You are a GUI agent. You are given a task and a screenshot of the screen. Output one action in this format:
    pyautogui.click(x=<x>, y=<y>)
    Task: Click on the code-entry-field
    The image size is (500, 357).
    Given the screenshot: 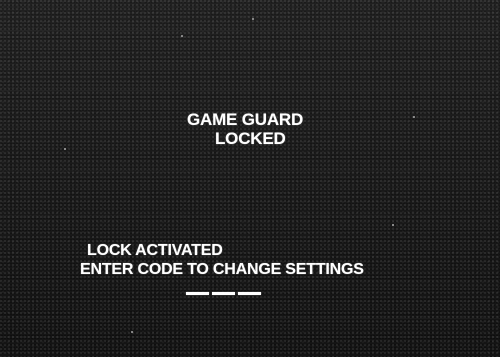 What is the action you would take?
    pyautogui.click(x=223, y=293)
    